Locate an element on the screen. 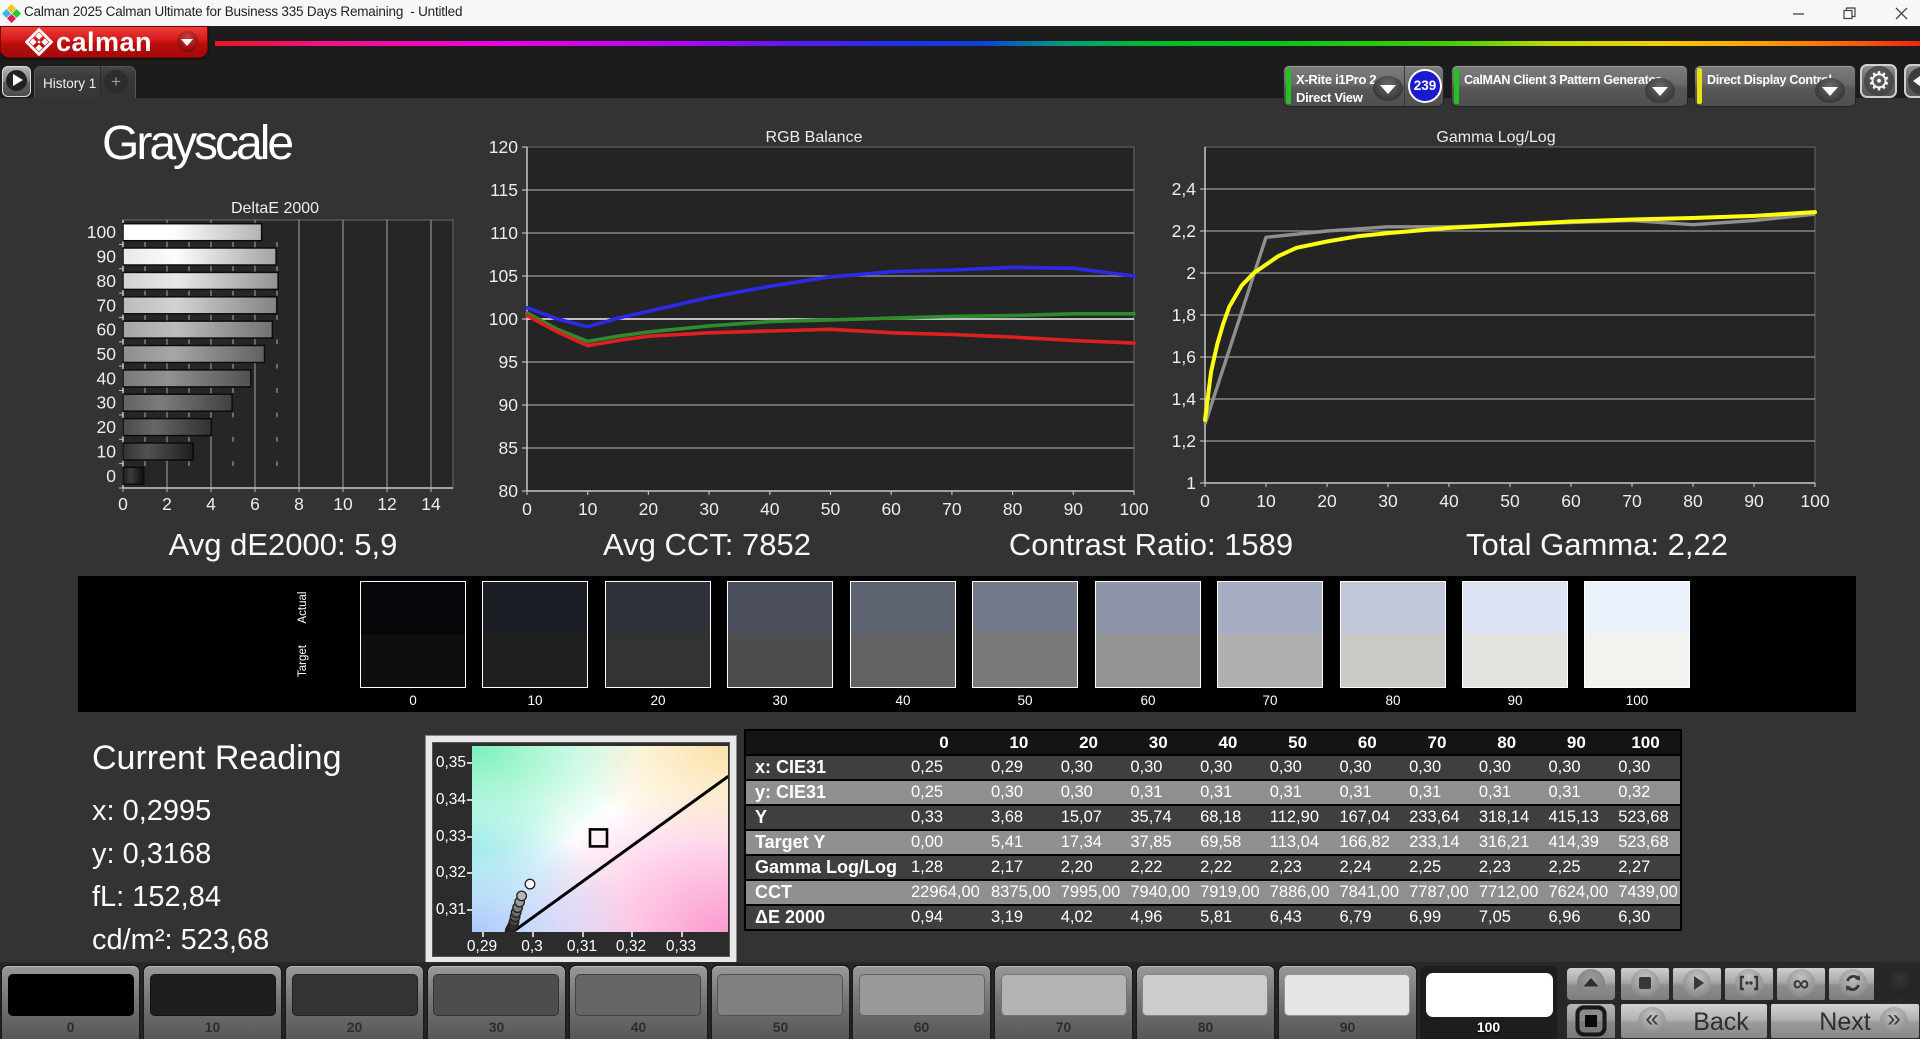 The width and height of the screenshot is (1920, 1039). svg-text: 2,4 is located at coordinates (1184, 189).